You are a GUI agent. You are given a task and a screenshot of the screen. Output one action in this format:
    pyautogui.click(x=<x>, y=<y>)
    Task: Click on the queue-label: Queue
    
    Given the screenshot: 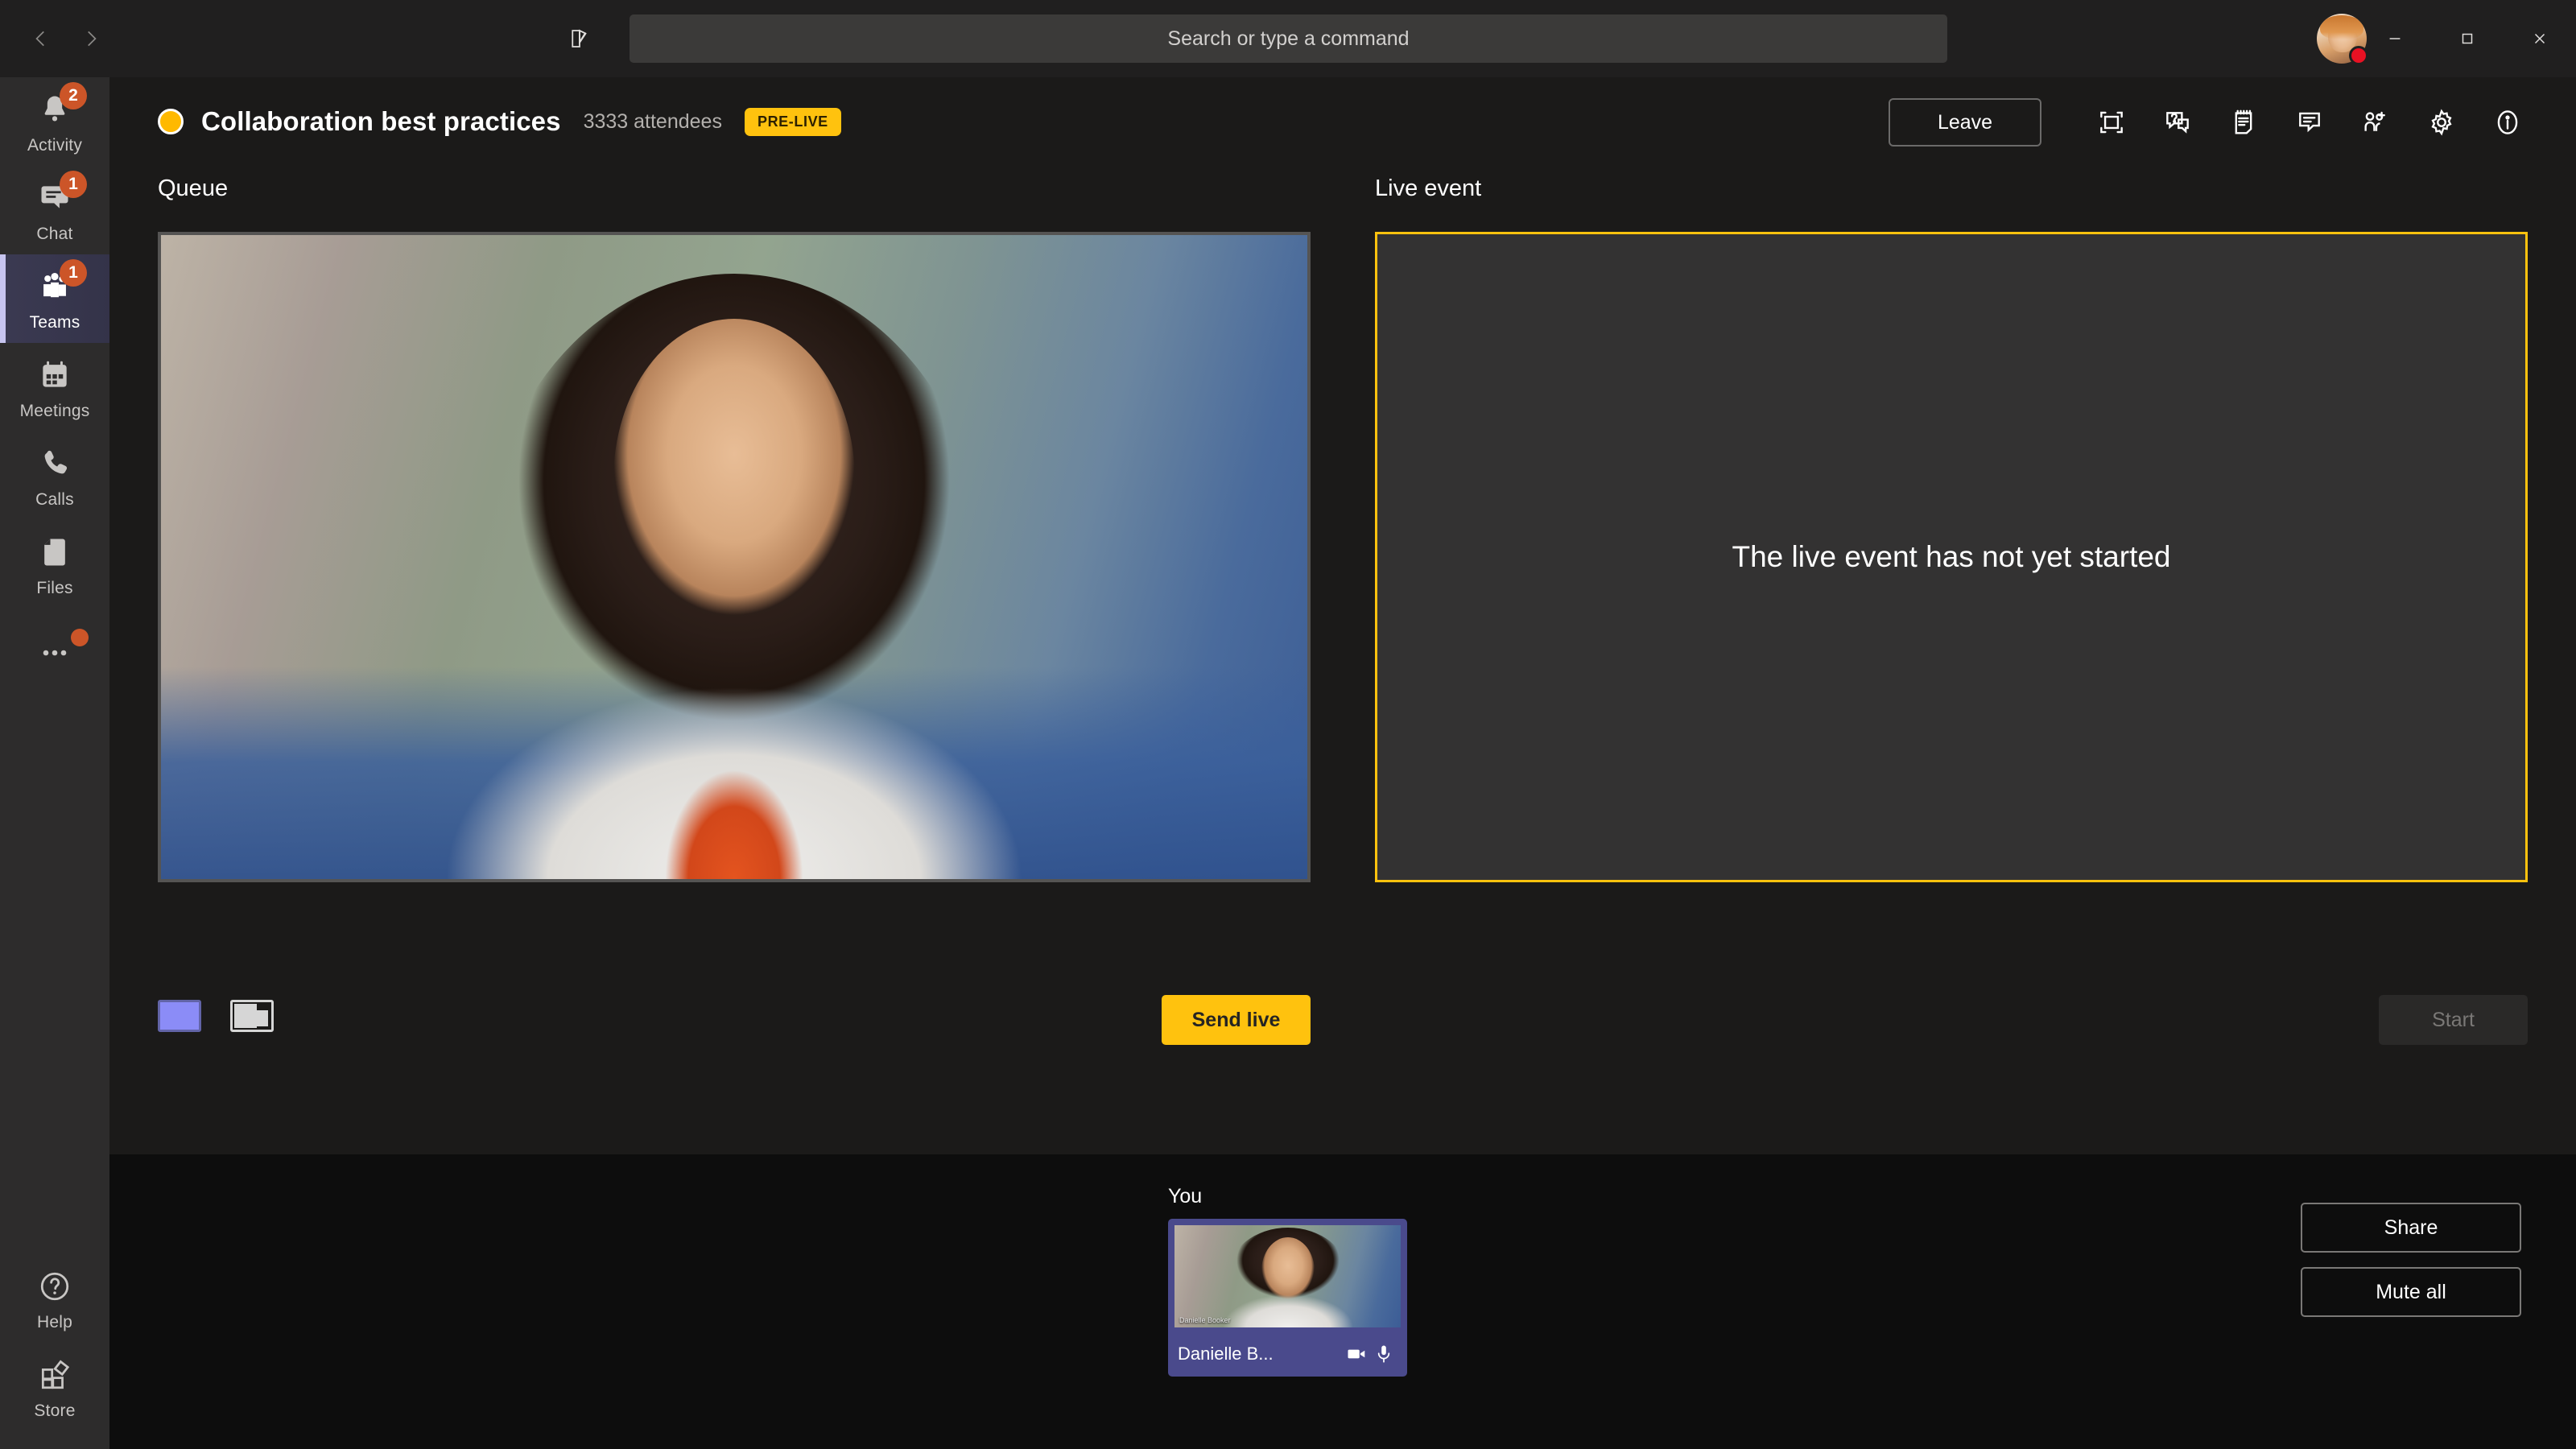 What is the action you would take?
    pyautogui.click(x=193, y=188)
    